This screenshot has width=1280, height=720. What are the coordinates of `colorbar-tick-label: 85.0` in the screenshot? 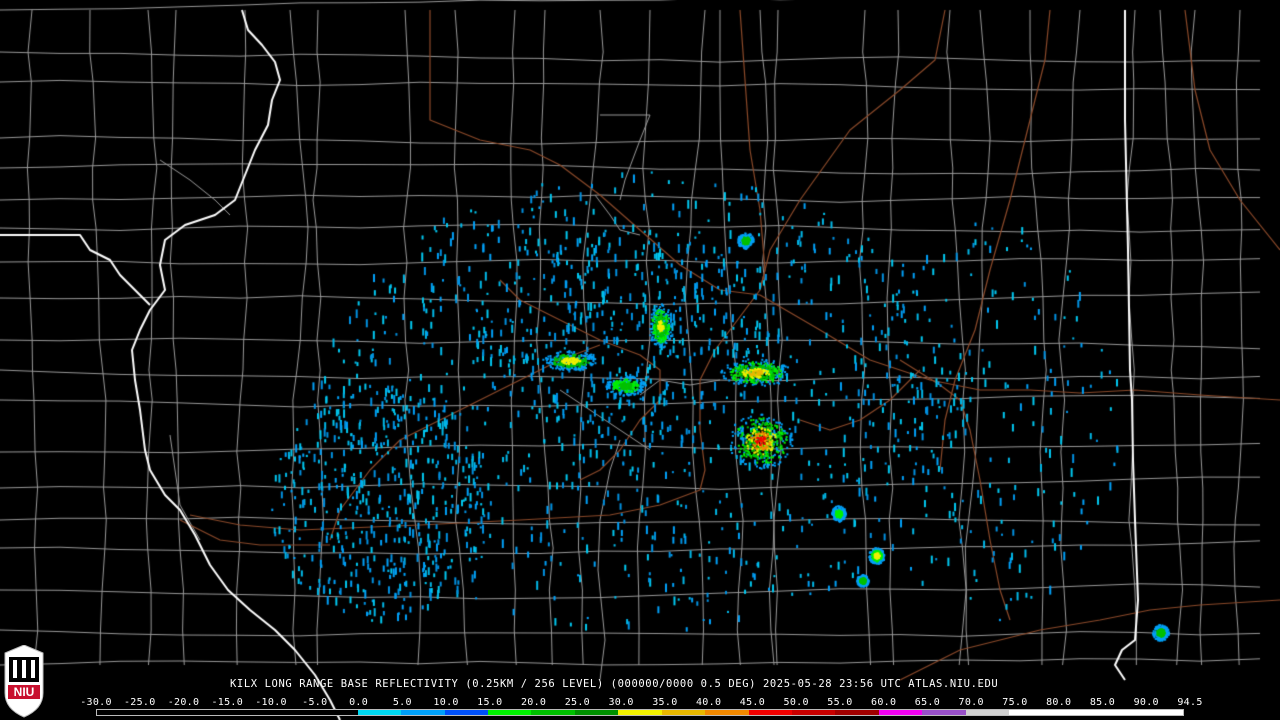 It's located at (1102, 702).